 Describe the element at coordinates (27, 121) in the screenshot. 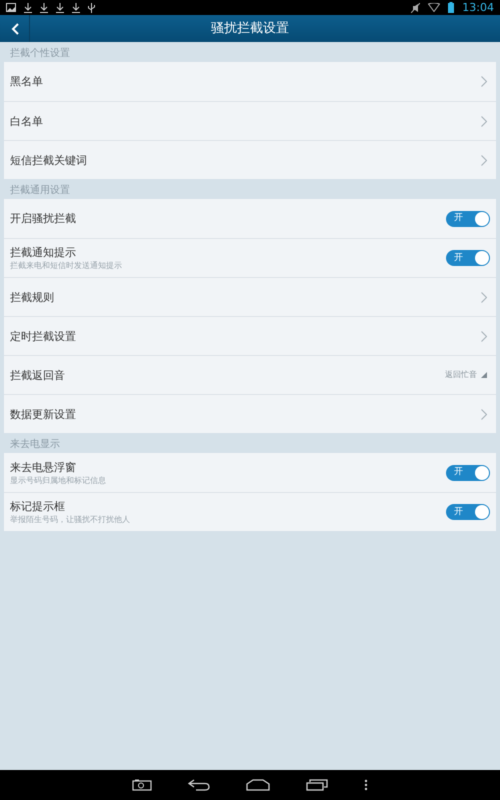

I see `setting-label: 白名单` at that location.